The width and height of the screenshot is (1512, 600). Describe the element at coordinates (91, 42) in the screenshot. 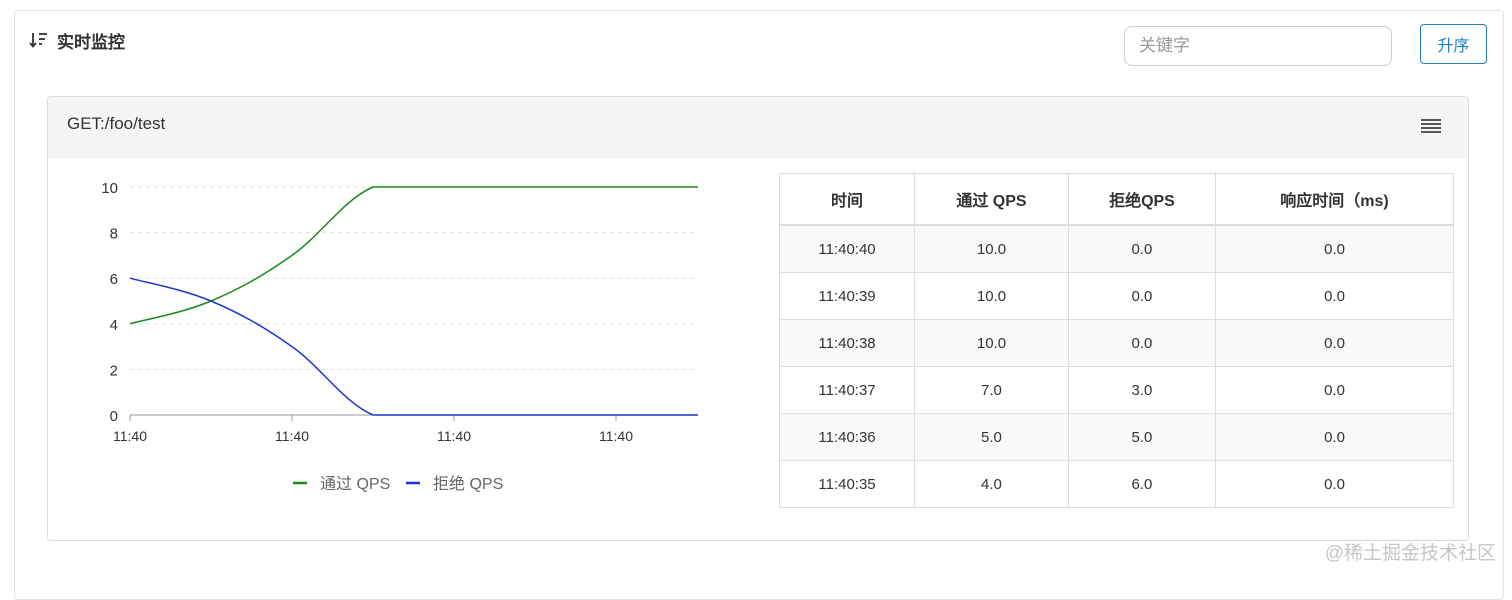

I see `page-title: 实时监控` at that location.